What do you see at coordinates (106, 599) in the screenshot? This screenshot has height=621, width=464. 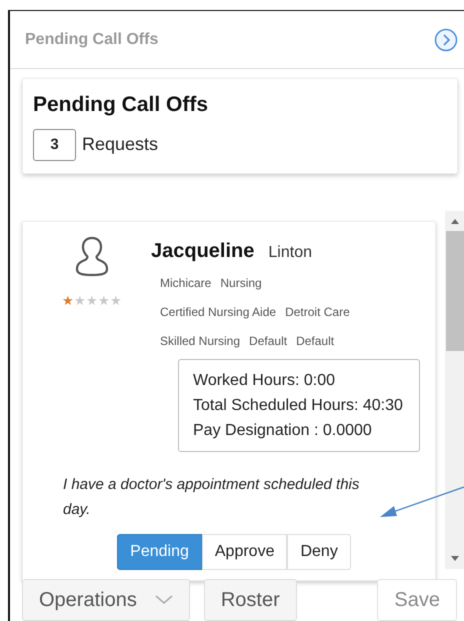 I see `operations-dropdown: Operations` at bounding box center [106, 599].